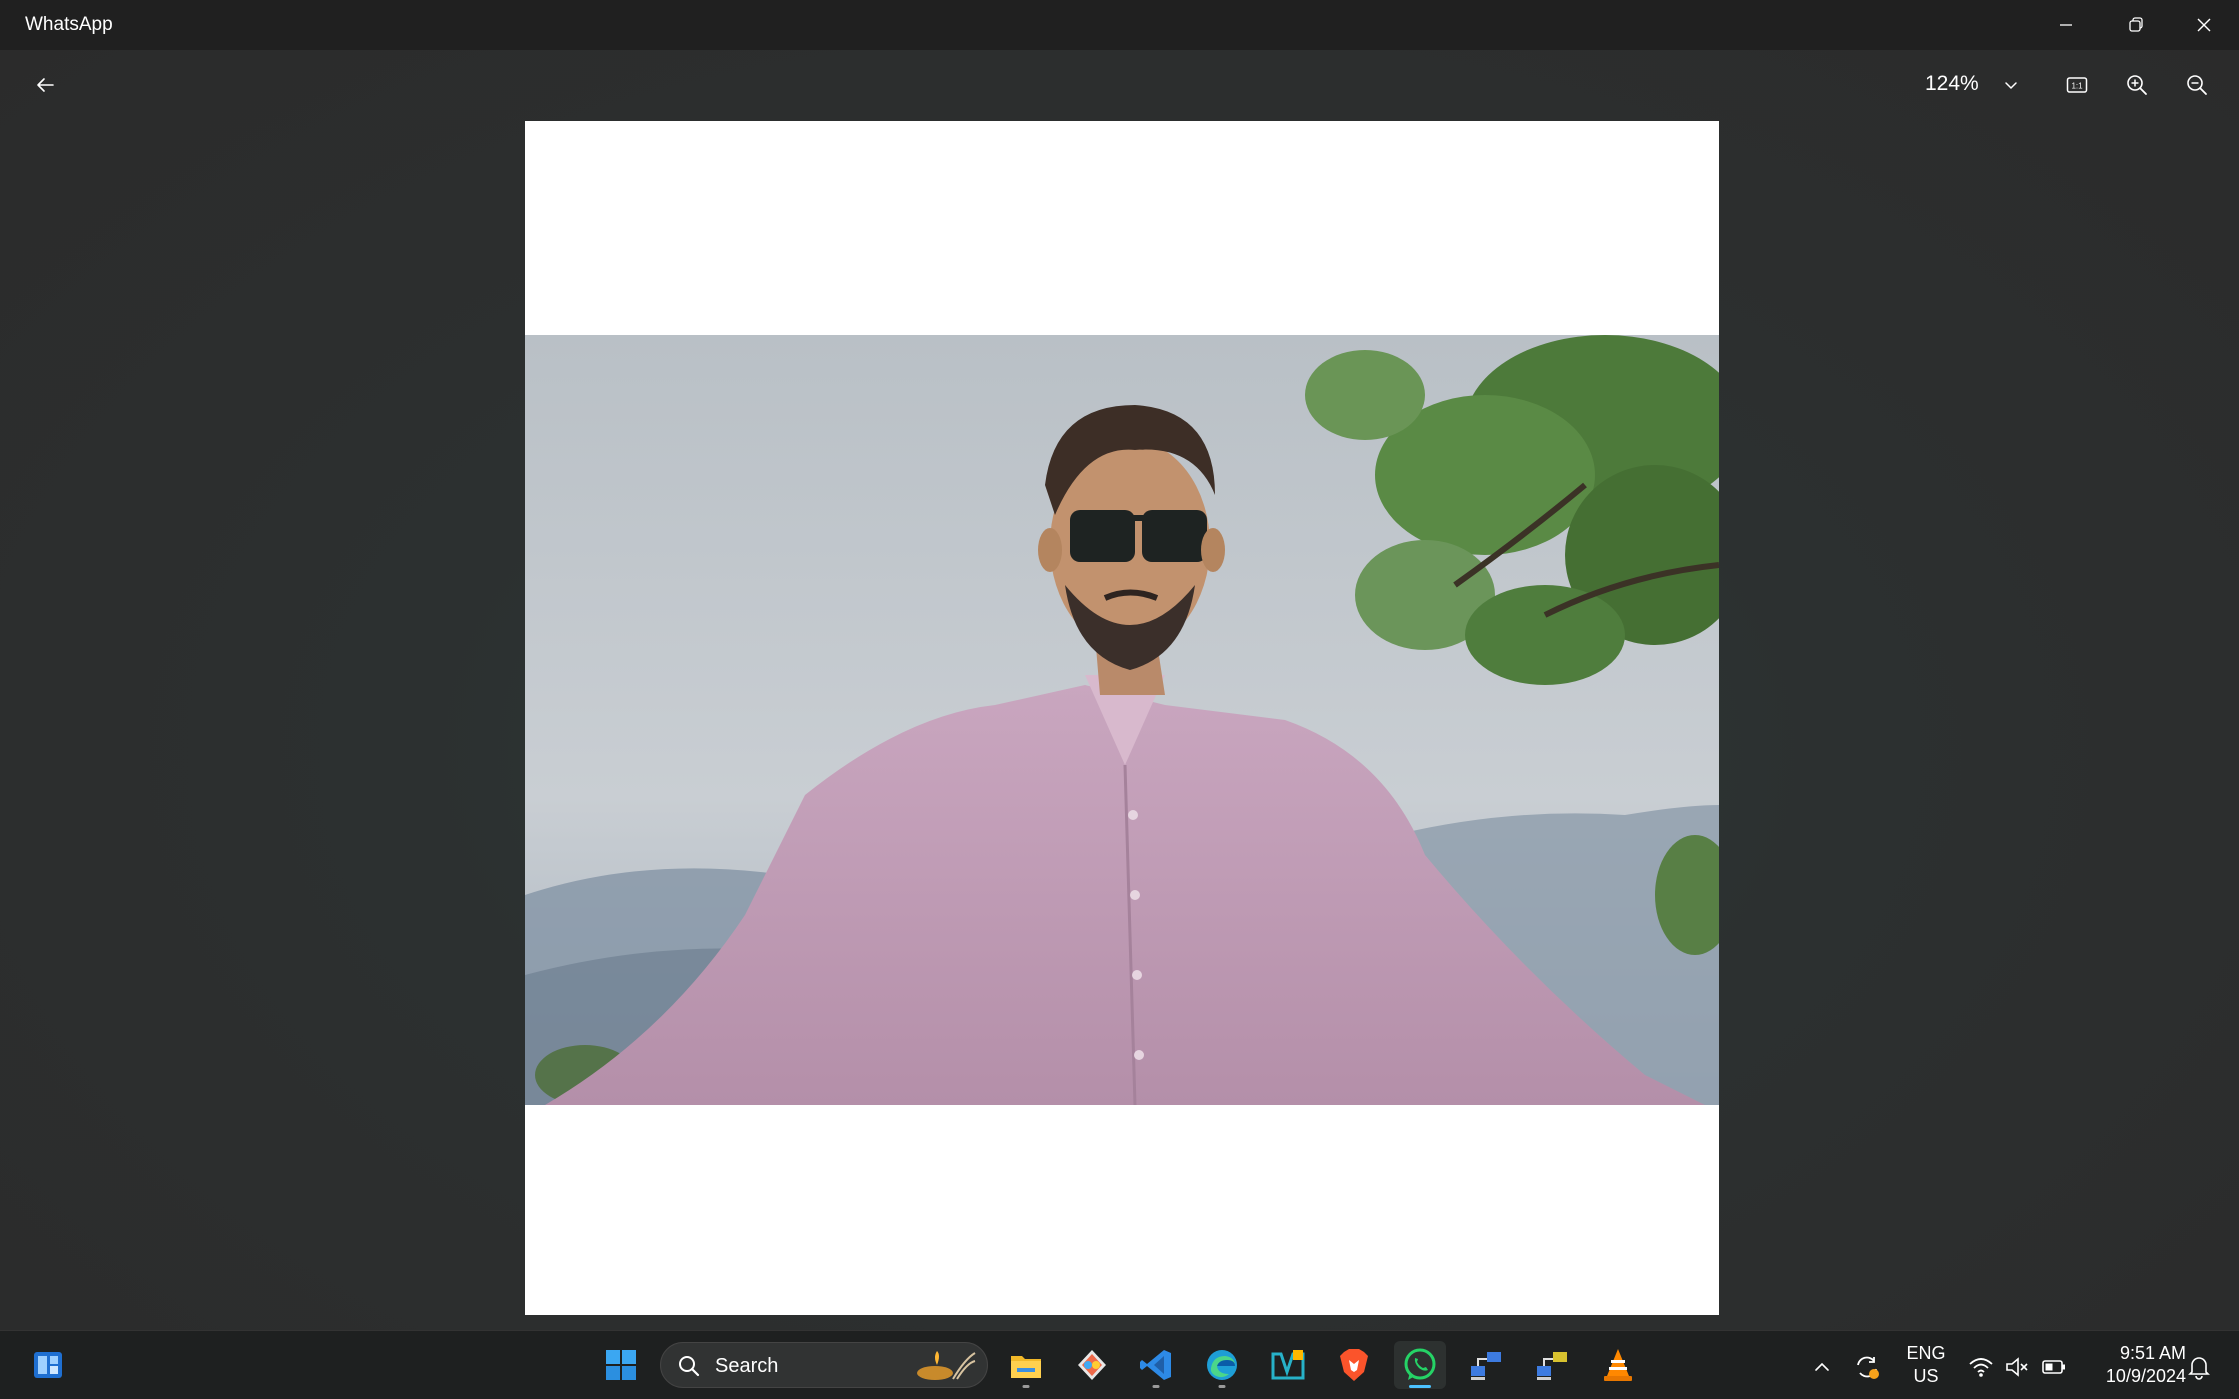 This screenshot has width=2239, height=1399. Describe the element at coordinates (689, 1366) in the screenshot. I see `search-icon` at that location.